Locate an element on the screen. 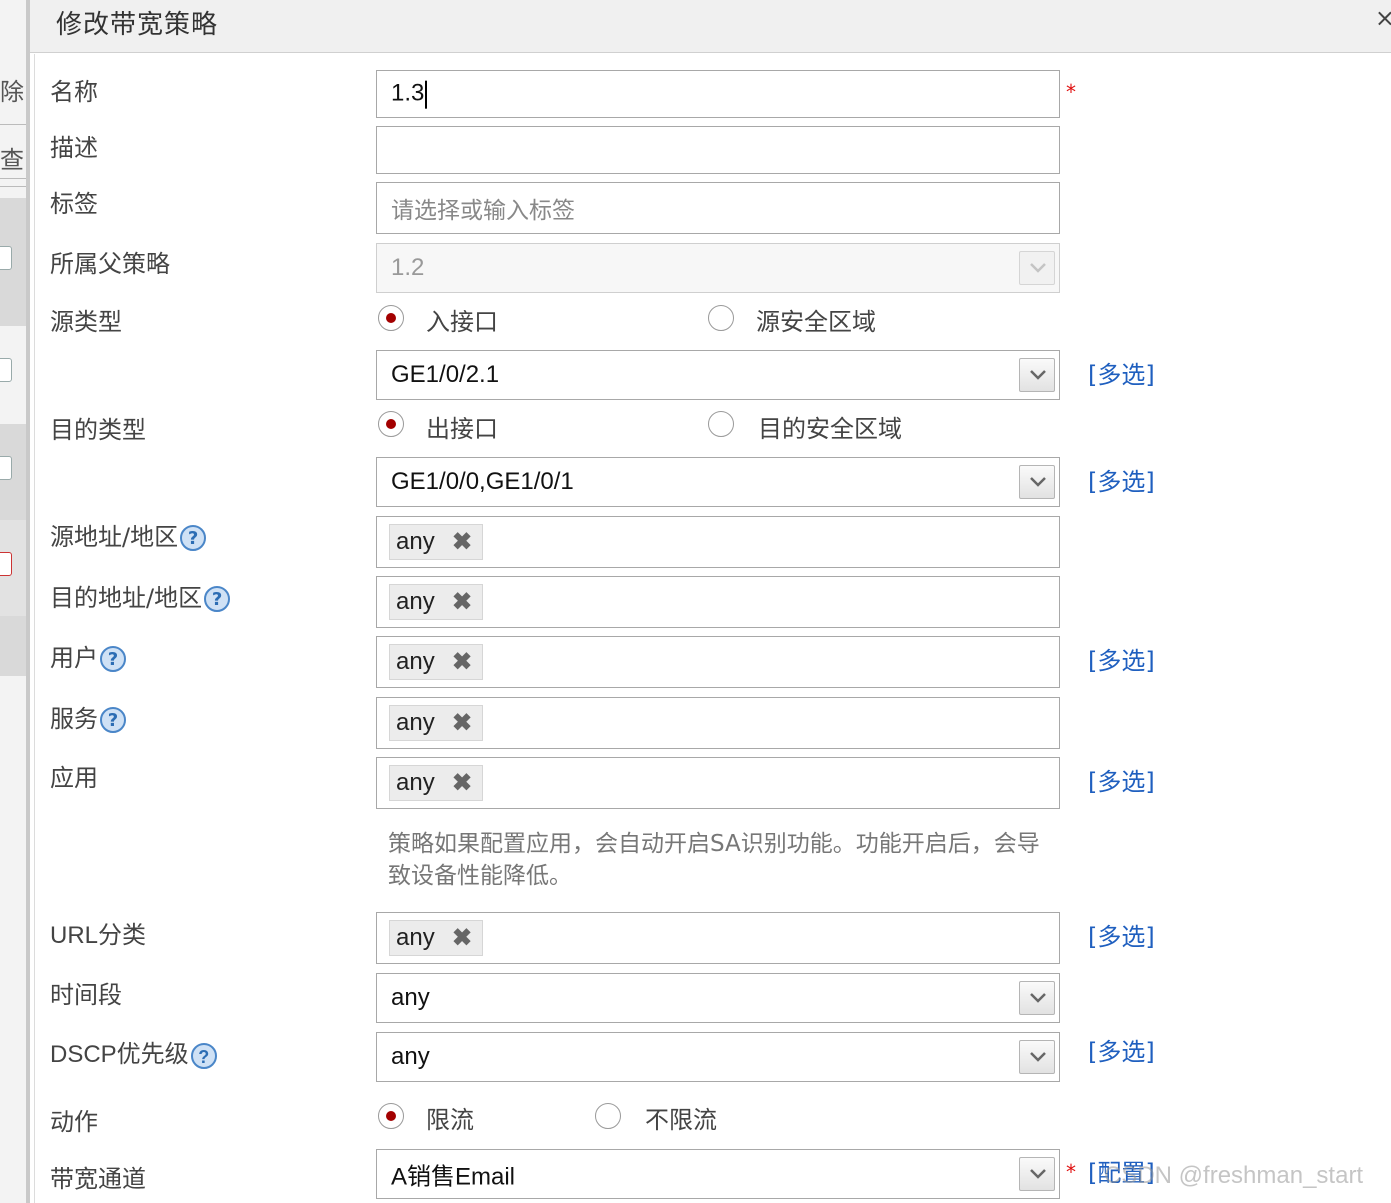  url-category-input: any ✖ is located at coordinates (718, 938).